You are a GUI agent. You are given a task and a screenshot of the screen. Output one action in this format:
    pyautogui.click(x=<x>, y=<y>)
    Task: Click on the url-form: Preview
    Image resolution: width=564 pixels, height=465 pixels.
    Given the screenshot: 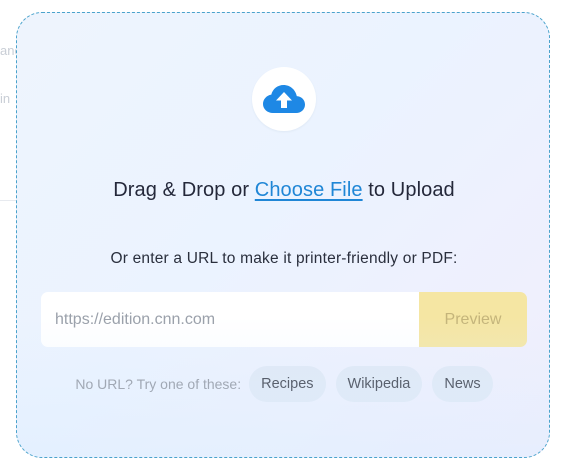 What is the action you would take?
    pyautogui.click(x=284, y=319)
    